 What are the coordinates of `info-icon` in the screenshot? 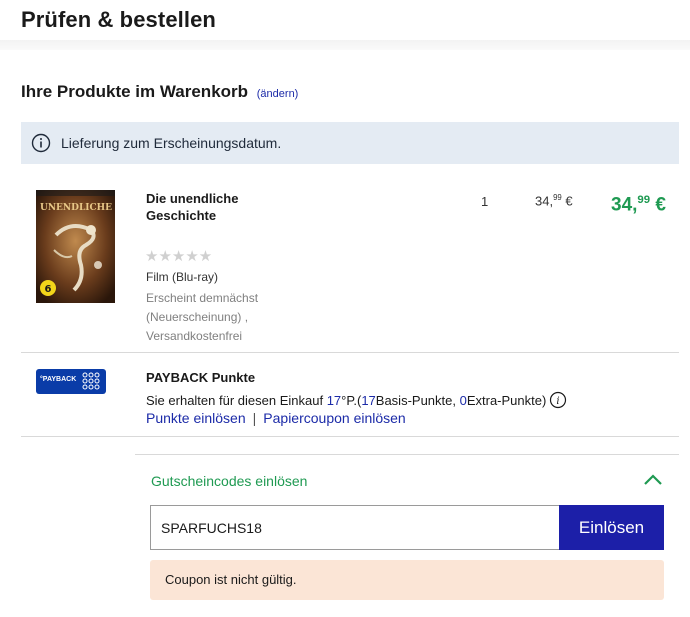 It's located at (41, 143).